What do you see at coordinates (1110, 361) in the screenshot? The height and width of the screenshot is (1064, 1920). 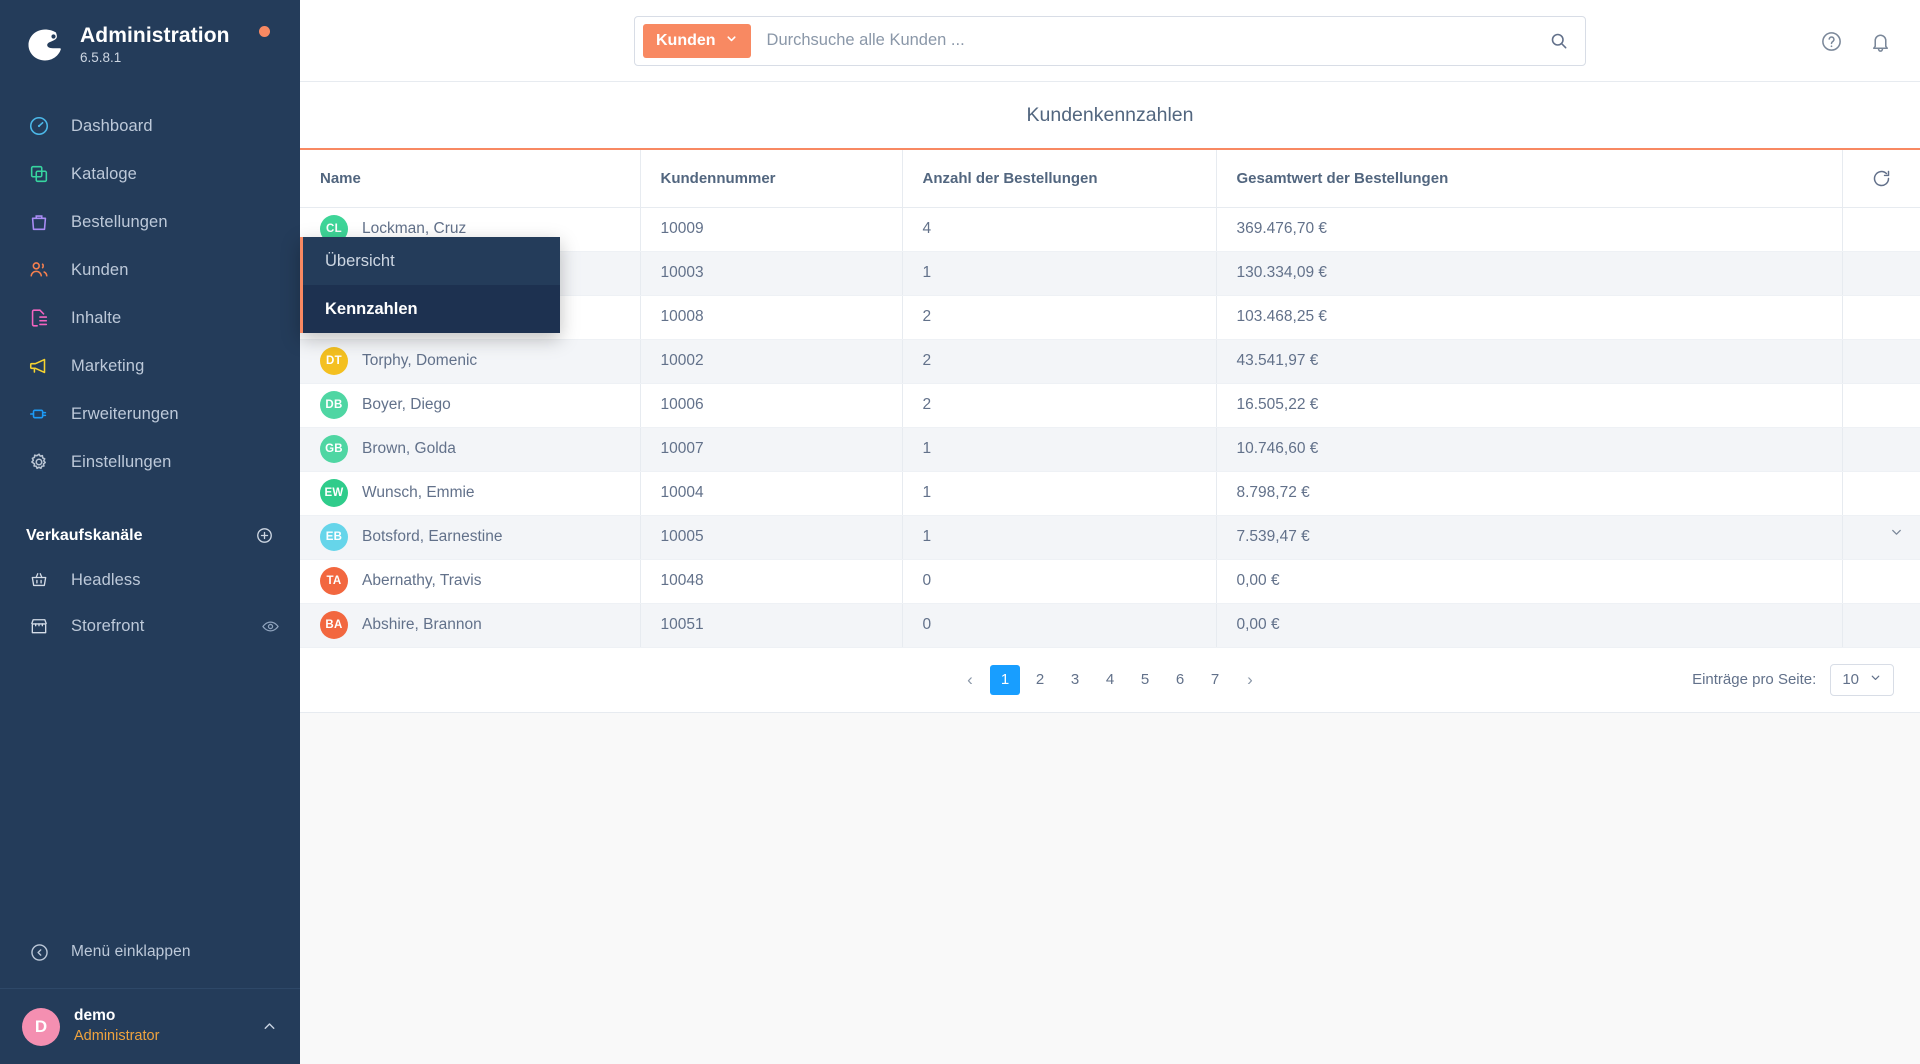 I see `table-row: DT Torphy, Domenic 10002 2 43.541,97 €` at bounding box center [1110, 361].